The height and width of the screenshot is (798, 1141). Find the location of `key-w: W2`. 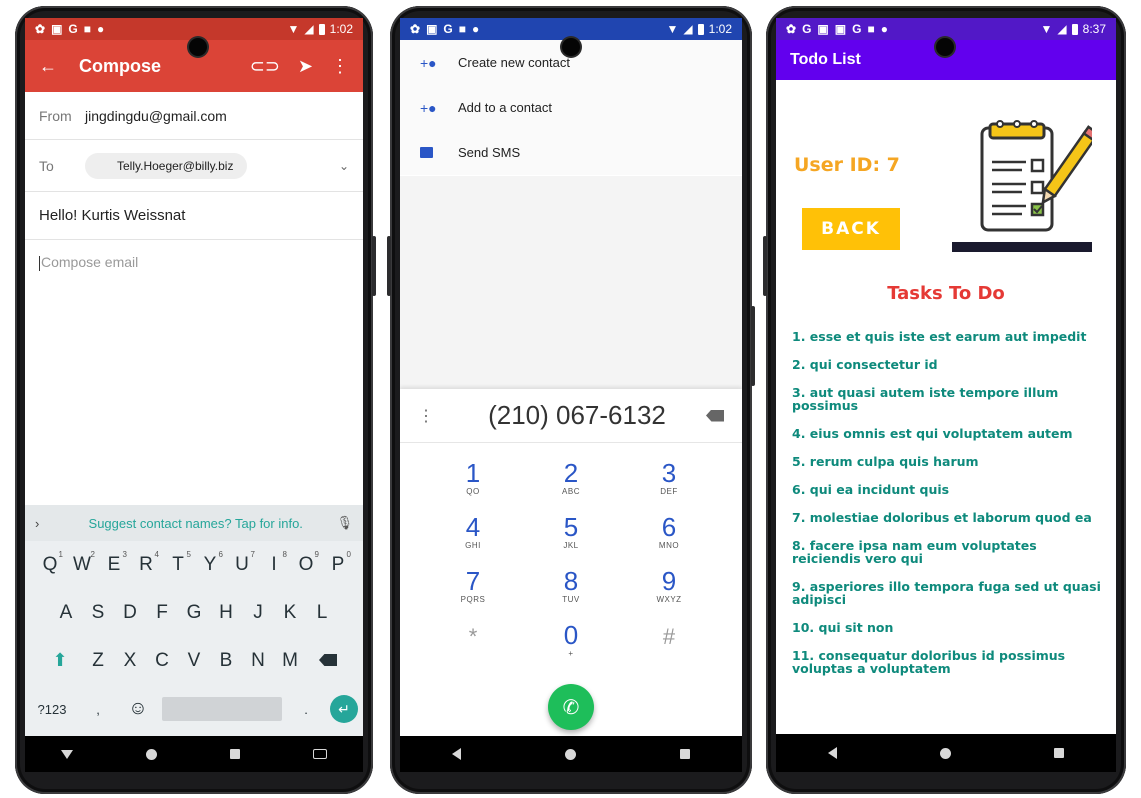

key-w: W2 is located at coordinates (82, 563).